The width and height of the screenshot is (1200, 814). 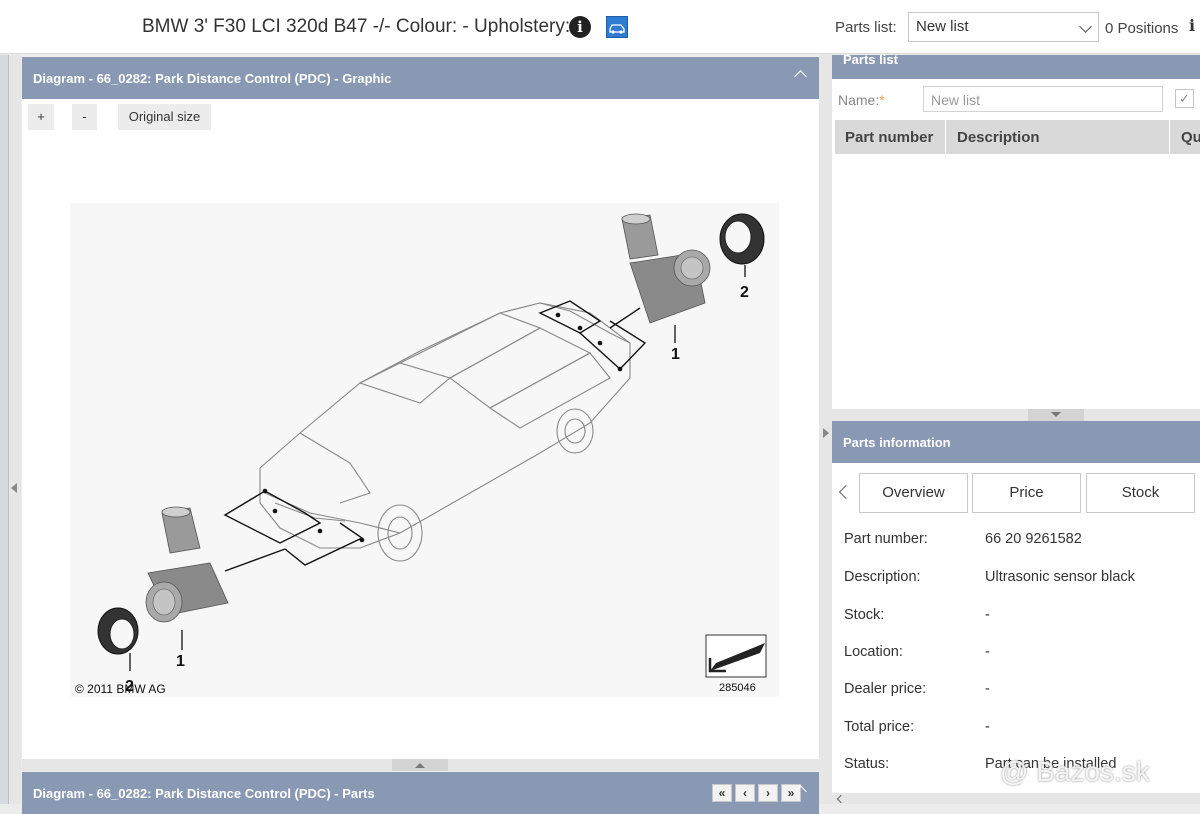 I want to click on left-splitter, so click(x=15, y=429).